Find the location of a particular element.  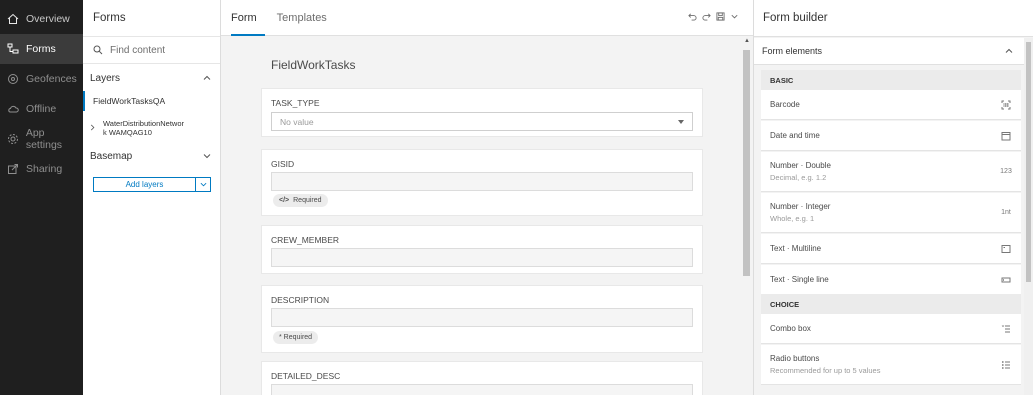

nav-item-overview: Overview is located at coordinates (41, 19).